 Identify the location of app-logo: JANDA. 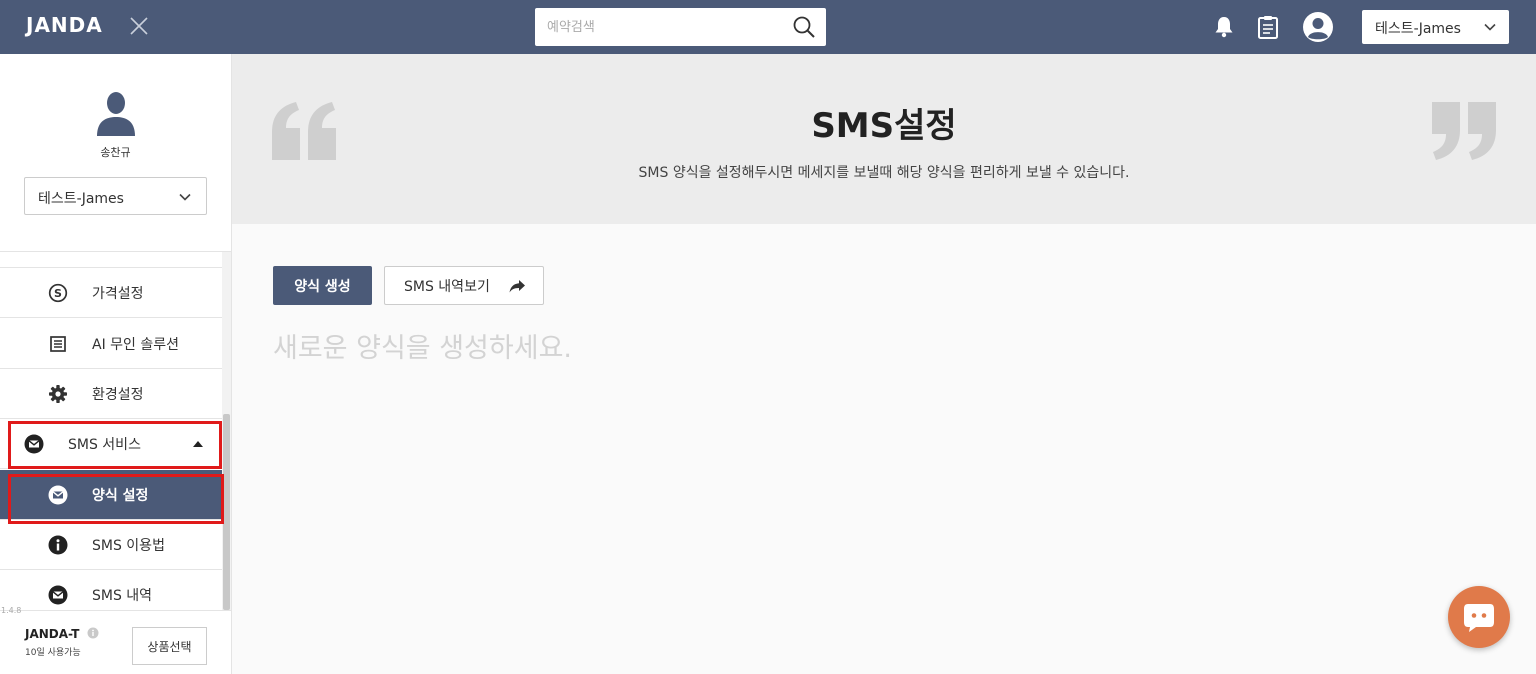
(64, 25).